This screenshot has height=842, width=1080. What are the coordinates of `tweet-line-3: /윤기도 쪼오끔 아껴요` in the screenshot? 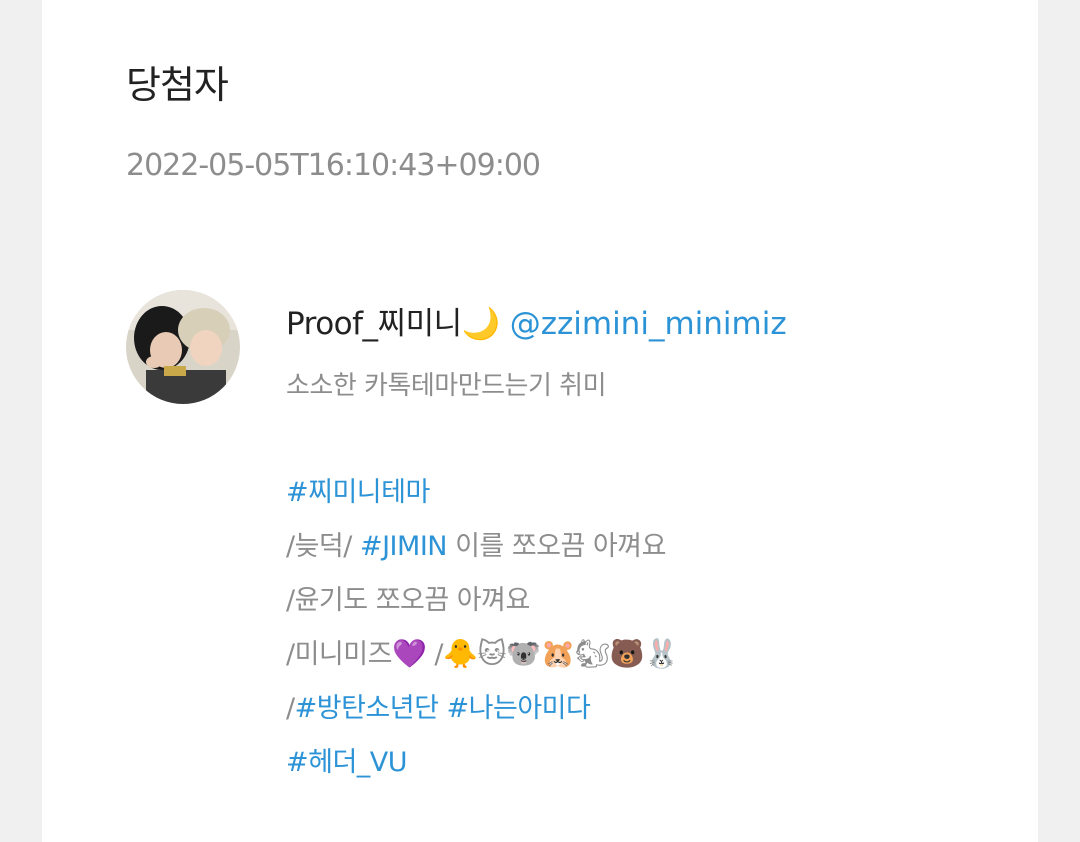 It's located at (408, 597).